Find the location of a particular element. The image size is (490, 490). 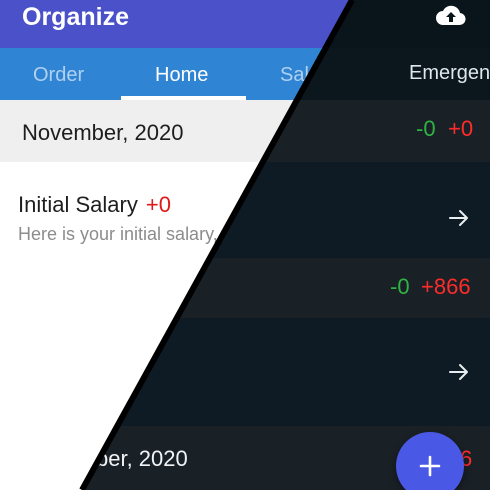

cloud-upload-icon is located at coordinates (451, 15).